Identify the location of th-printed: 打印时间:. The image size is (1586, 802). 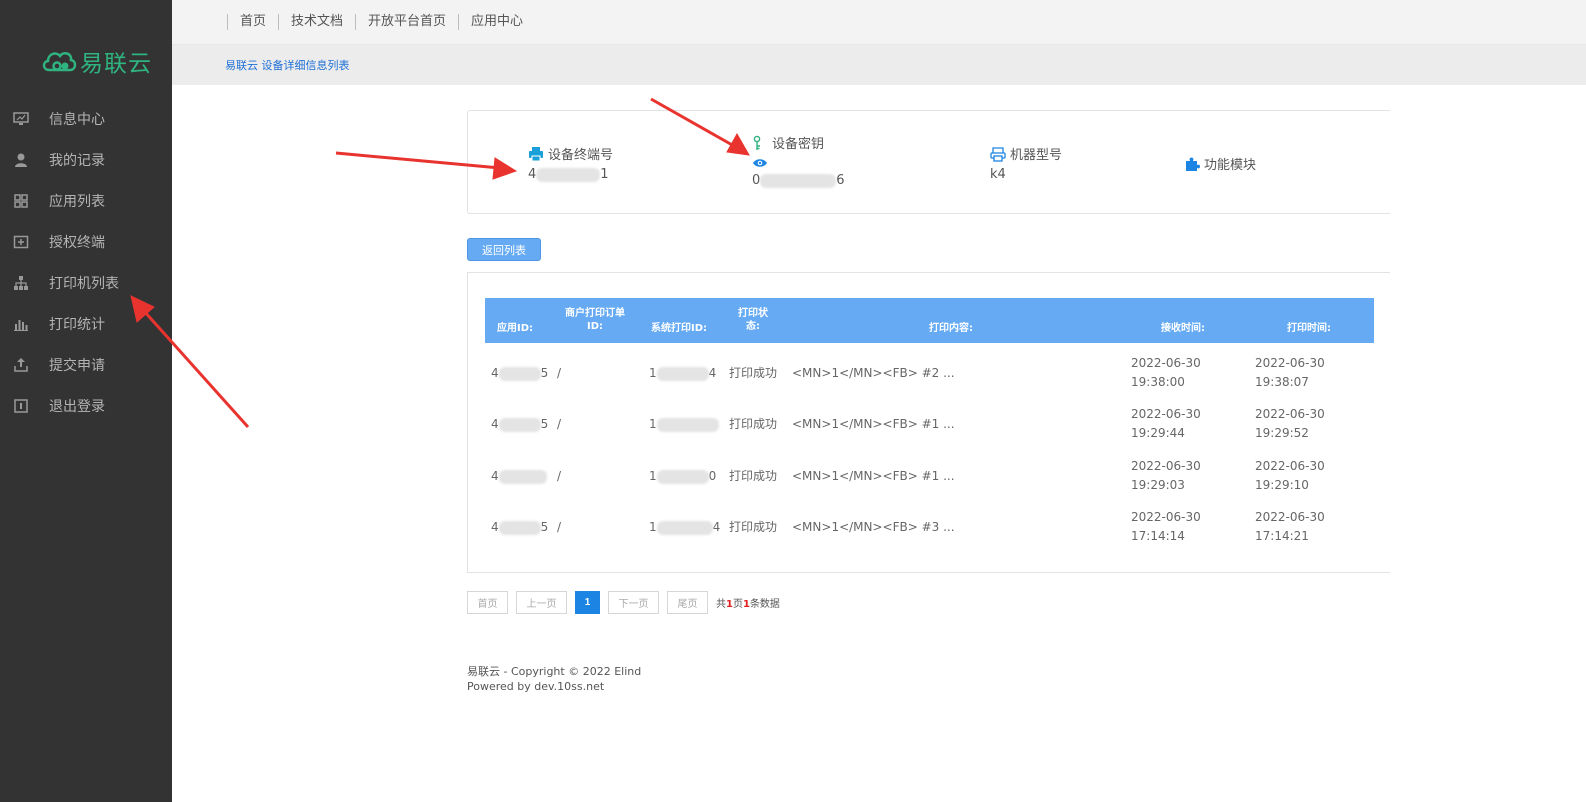
(1309, 328).